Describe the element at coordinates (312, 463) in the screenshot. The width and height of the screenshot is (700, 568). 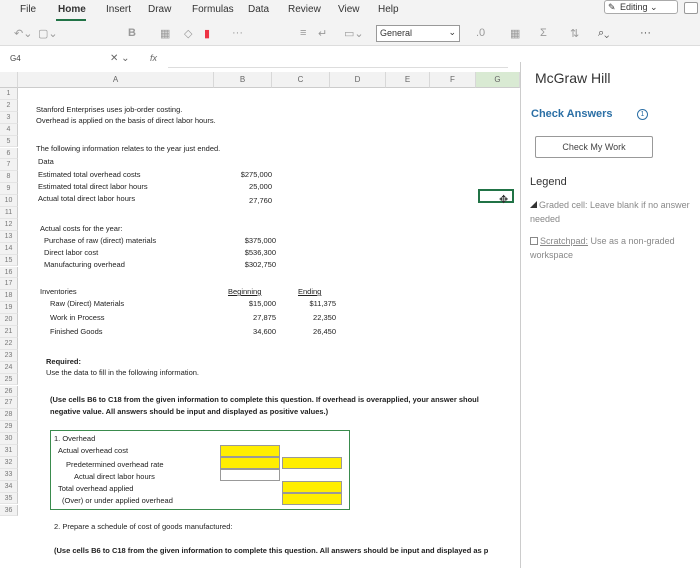
I see `answer-cell-c28` at that location.